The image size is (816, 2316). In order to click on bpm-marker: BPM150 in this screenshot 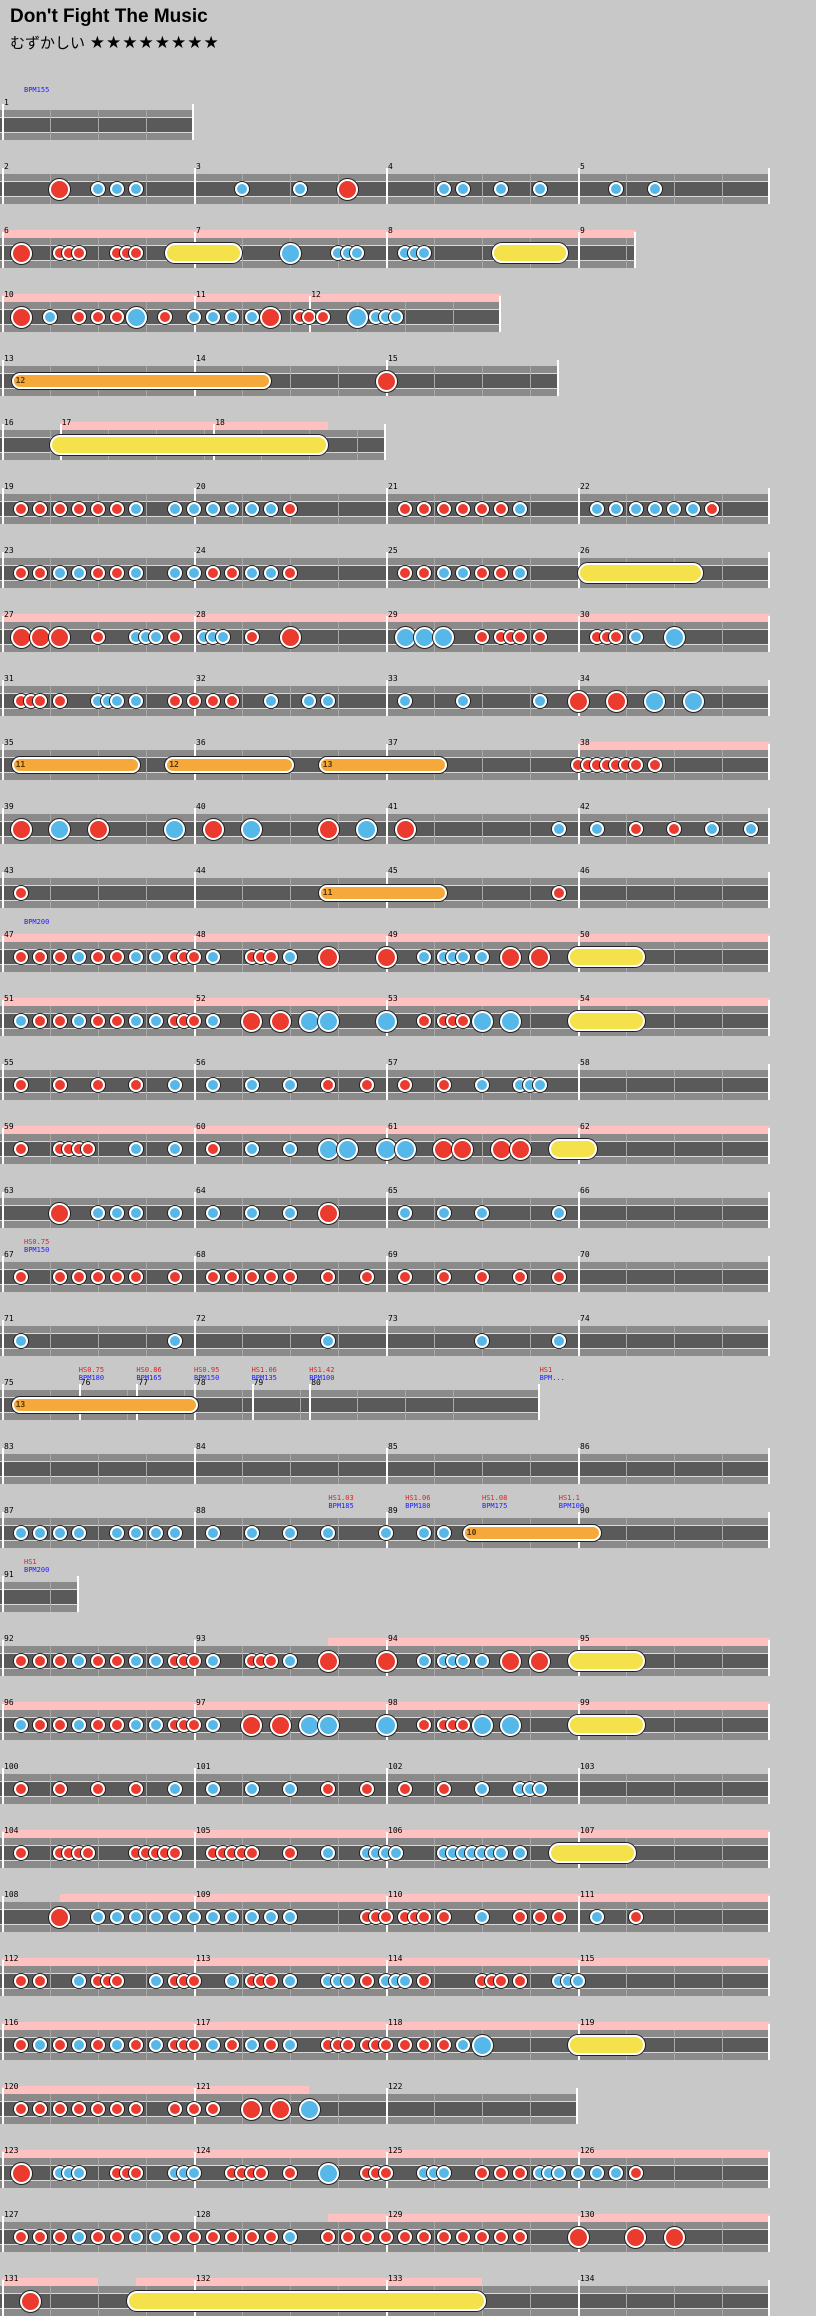, I will do `click(37, 1250)`.